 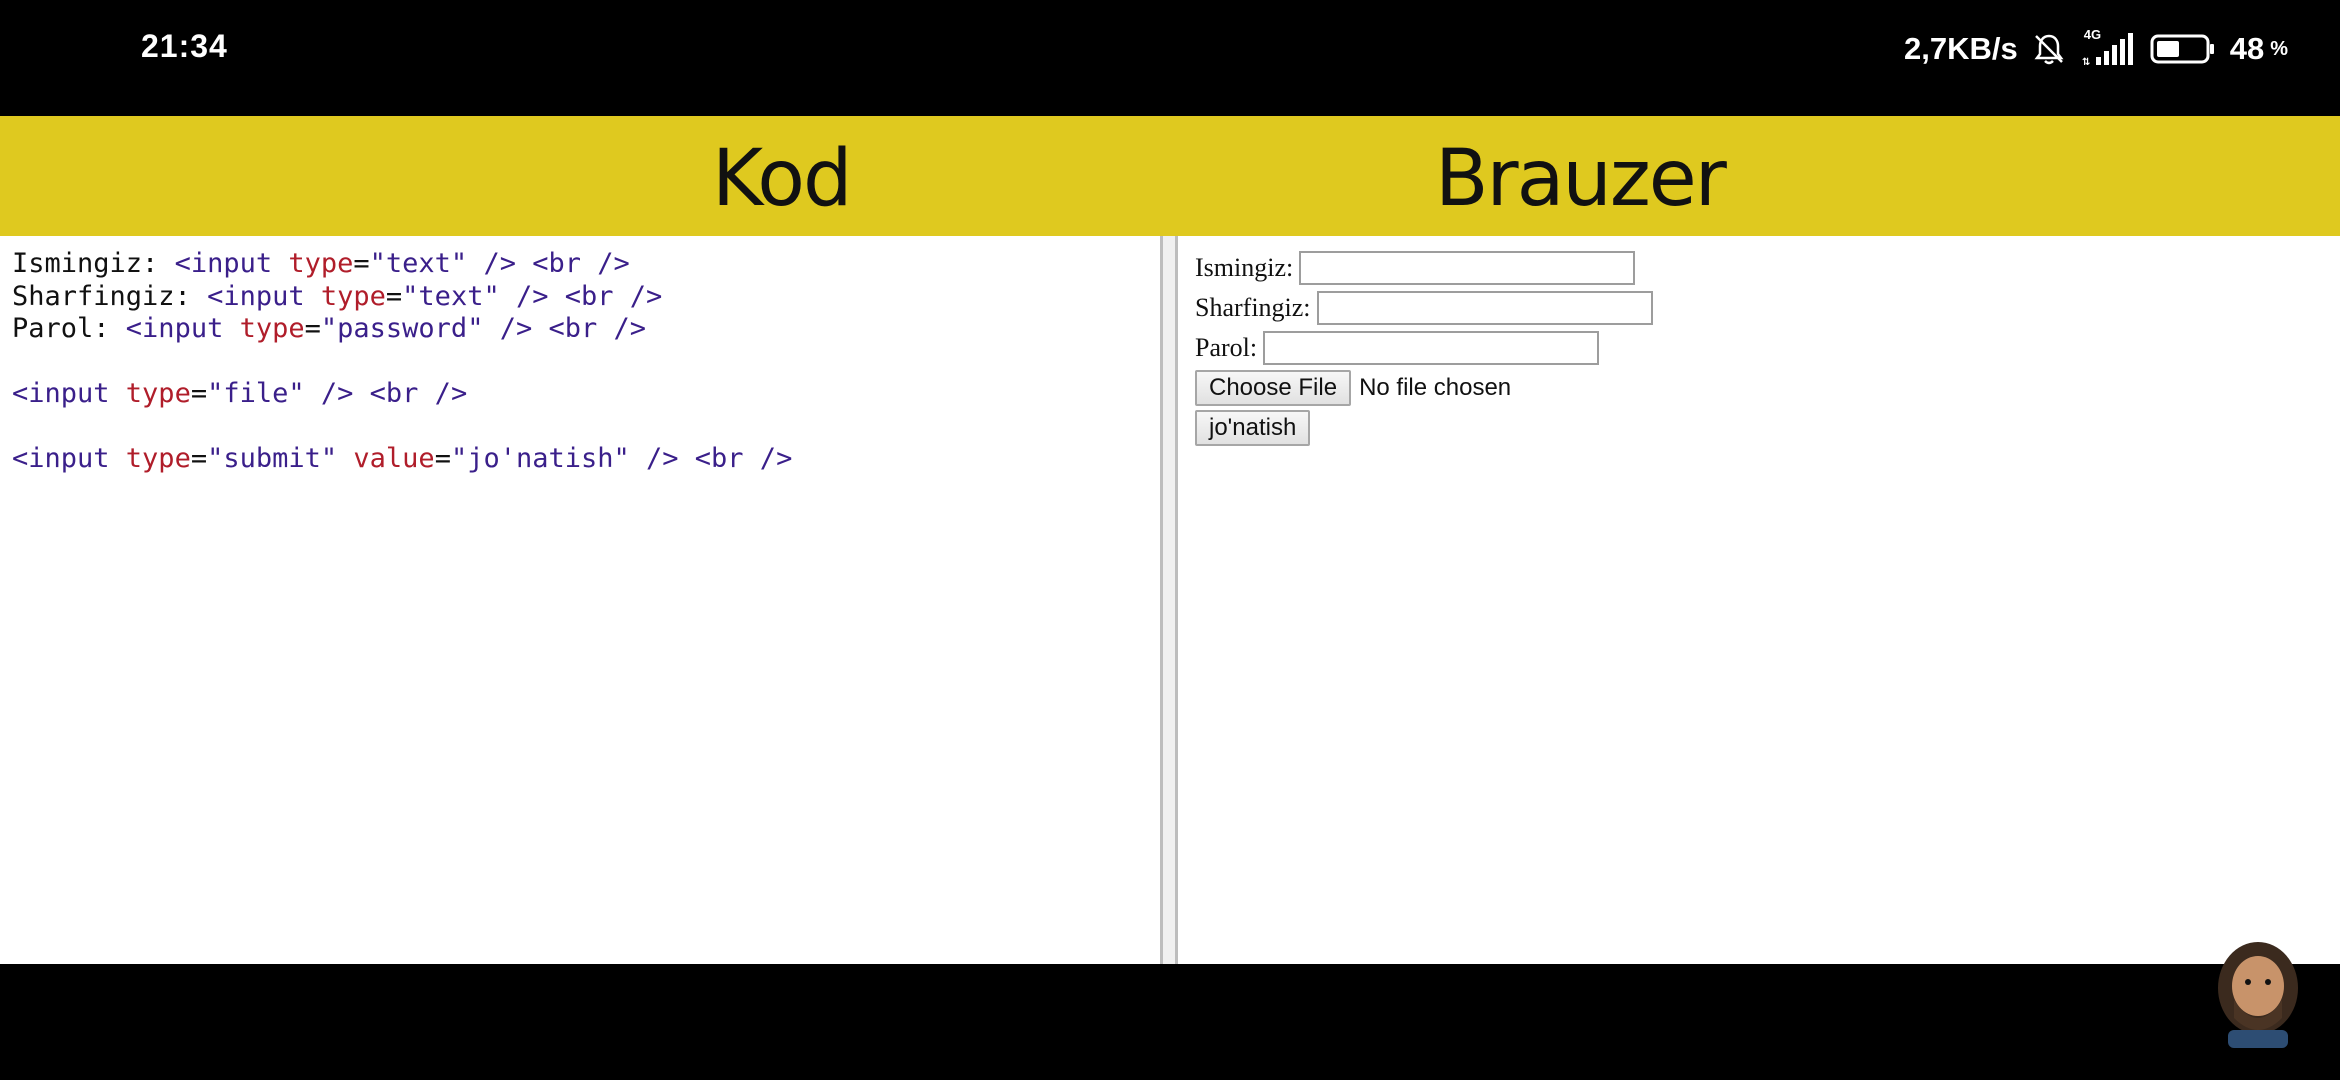 I want to click on code-line: Parol: <input type="password" /> <br />, so click(x=402, y=329).